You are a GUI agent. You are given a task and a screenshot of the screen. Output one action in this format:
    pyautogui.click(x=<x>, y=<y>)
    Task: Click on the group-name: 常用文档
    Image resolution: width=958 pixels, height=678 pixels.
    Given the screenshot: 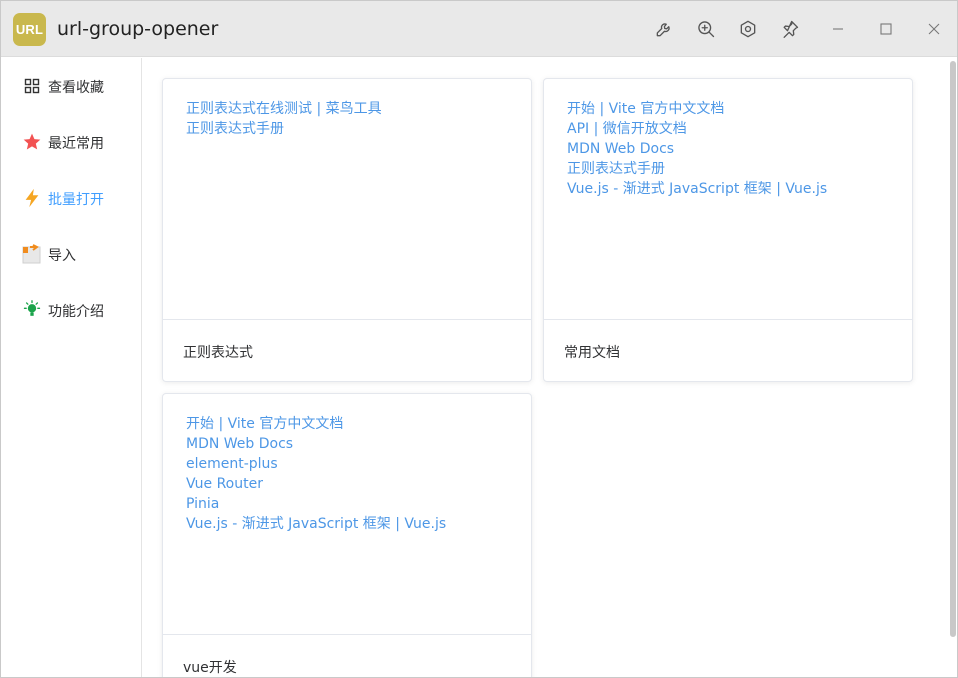 What is the action you would take?
    pyautogui.click(x=592, y=353)
    